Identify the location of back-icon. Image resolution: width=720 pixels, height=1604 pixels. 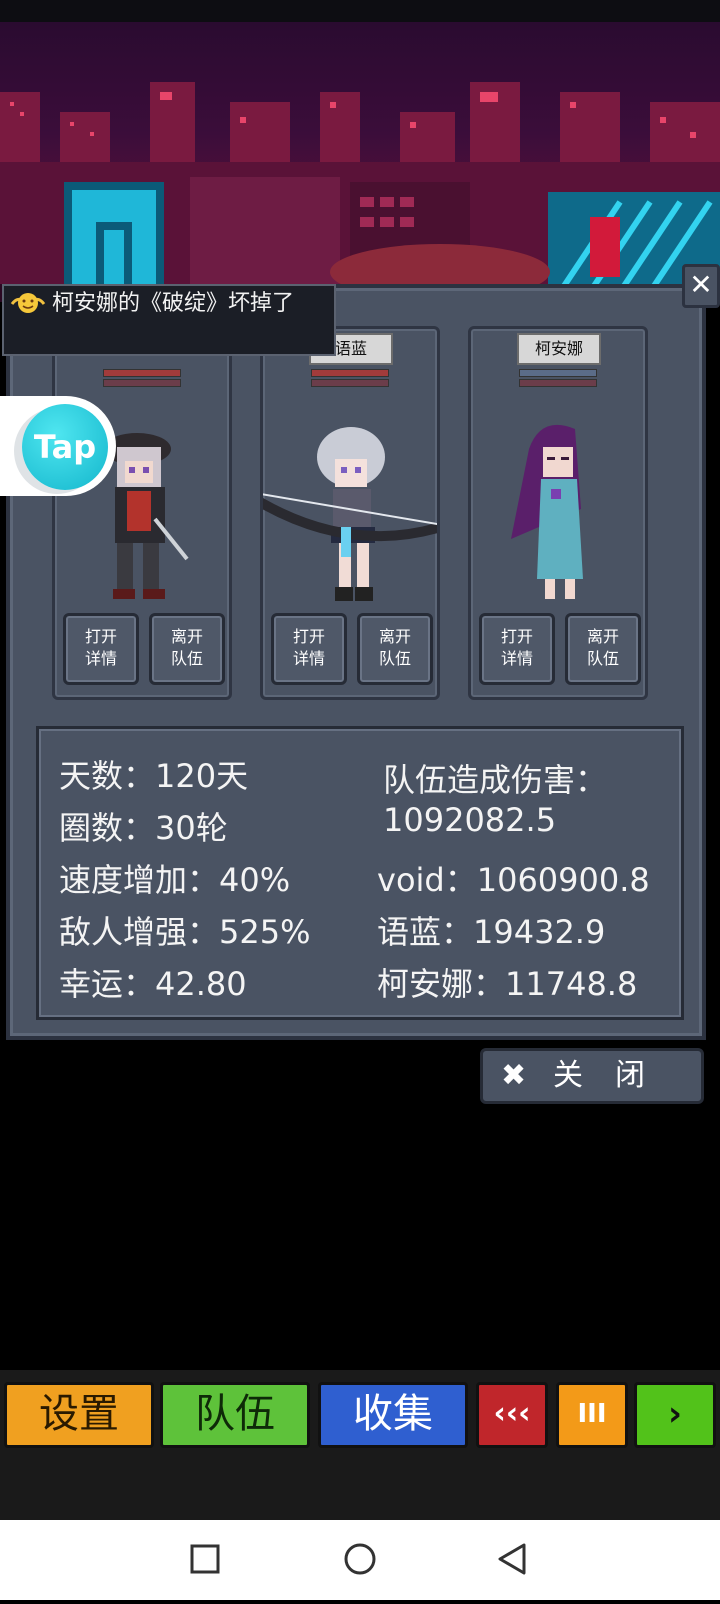
(512, 1559).